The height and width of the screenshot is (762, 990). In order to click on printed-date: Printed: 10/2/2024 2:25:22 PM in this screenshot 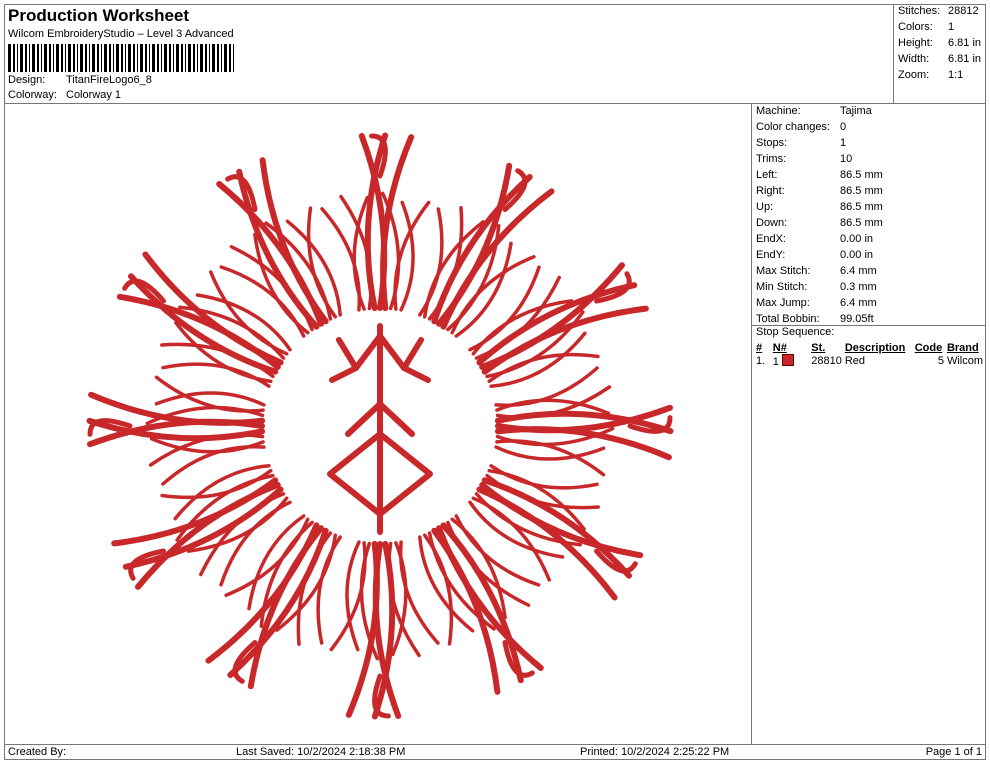, I will do `click(655, 752)`.